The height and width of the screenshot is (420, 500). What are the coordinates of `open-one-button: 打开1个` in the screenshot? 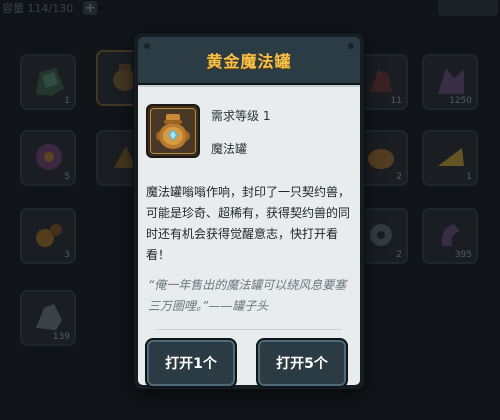 It's located at (191, 363).